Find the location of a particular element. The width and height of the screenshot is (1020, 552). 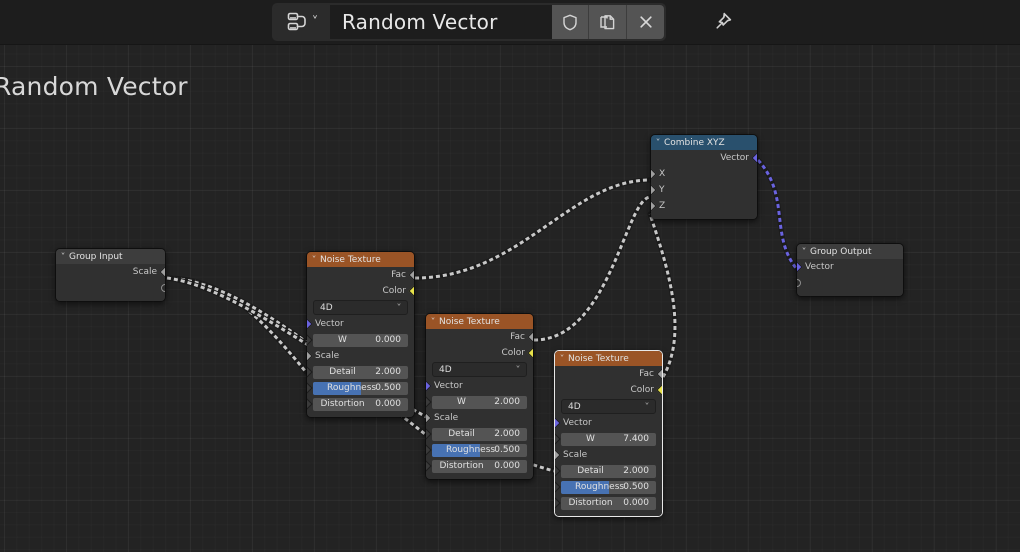

new-copy-button is located at coordinates (607, 22).